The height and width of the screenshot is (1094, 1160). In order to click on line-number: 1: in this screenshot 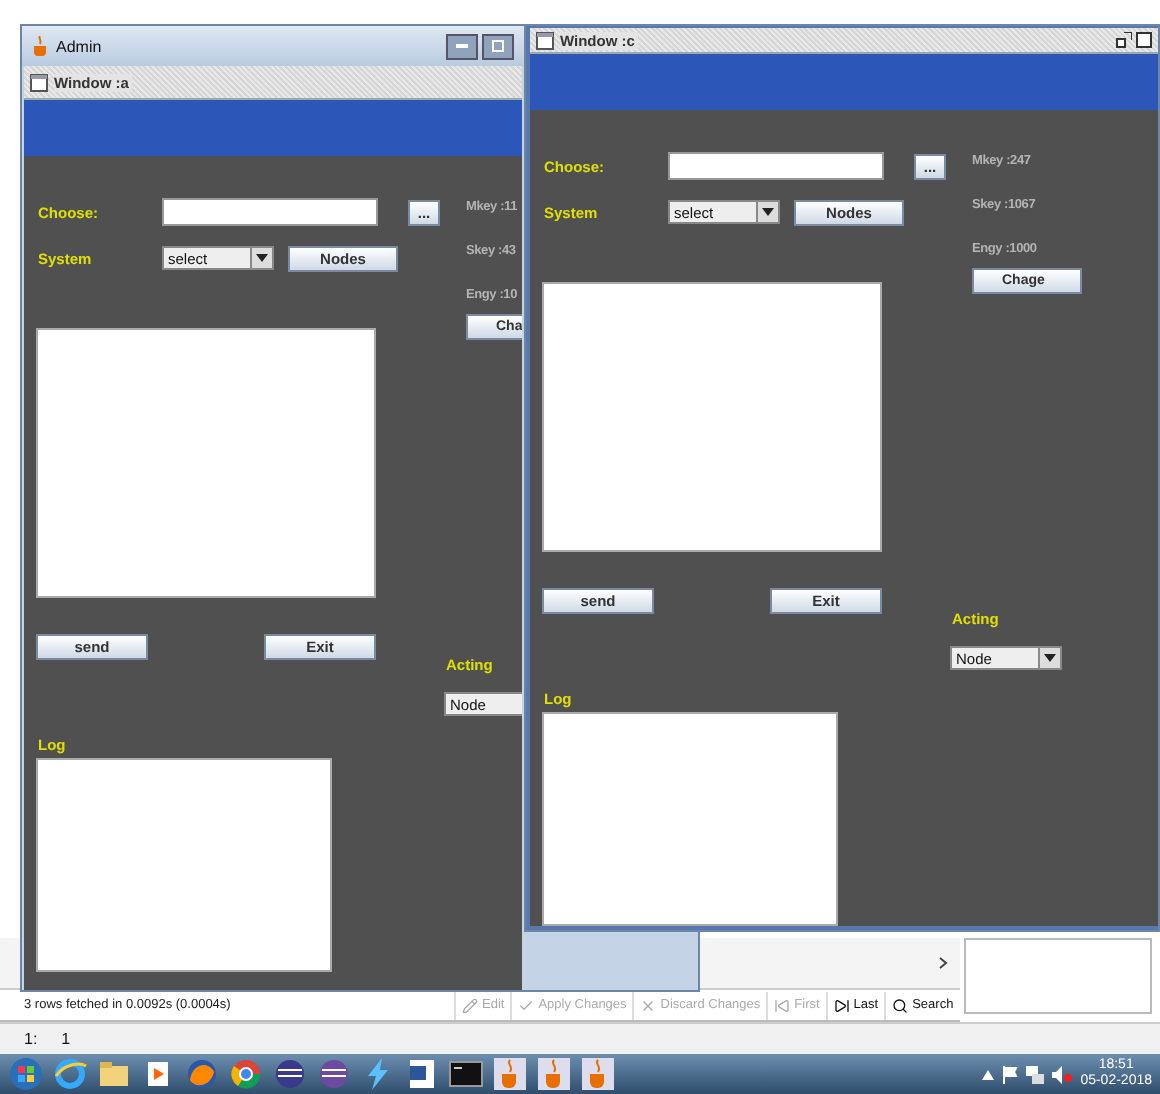, I will do `click(31, 1039)`.